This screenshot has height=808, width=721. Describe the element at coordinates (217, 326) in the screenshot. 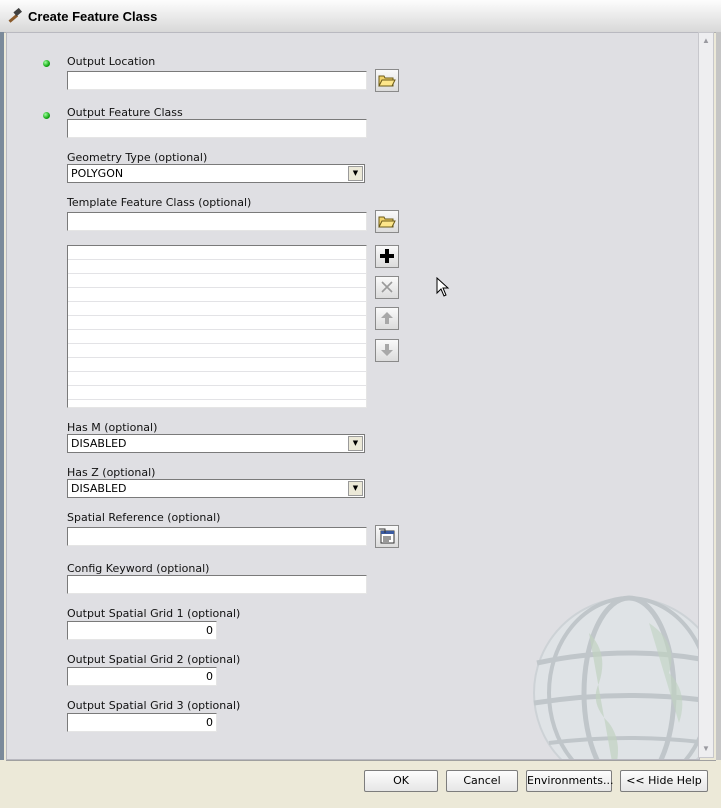

I see `template-list` at that location.